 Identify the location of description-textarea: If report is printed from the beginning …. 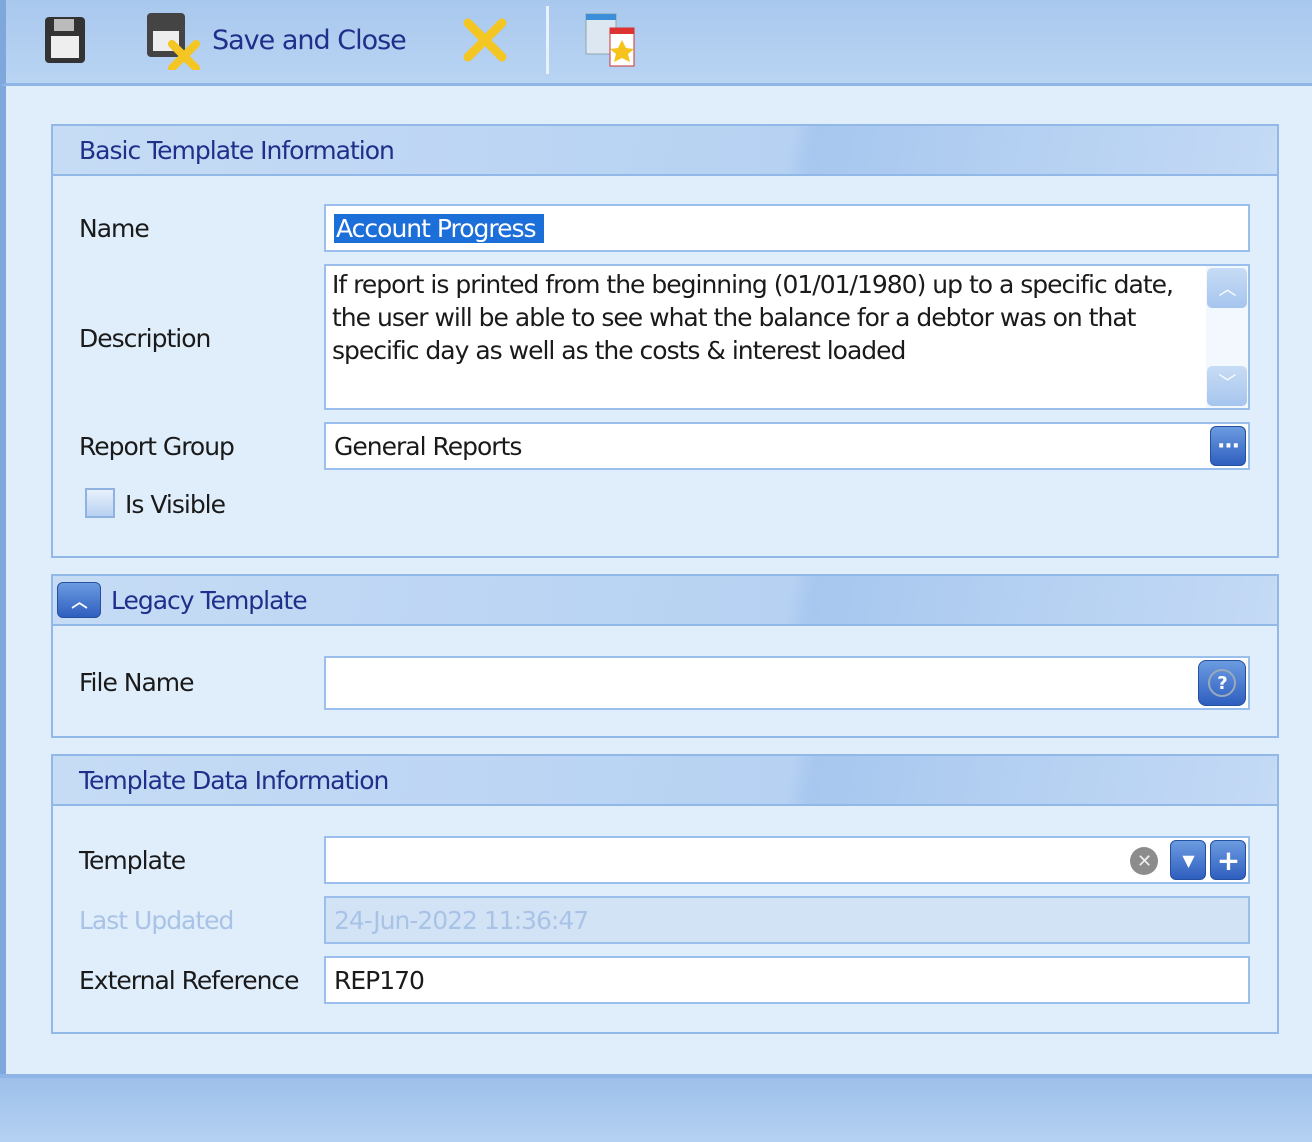
(787, 337).